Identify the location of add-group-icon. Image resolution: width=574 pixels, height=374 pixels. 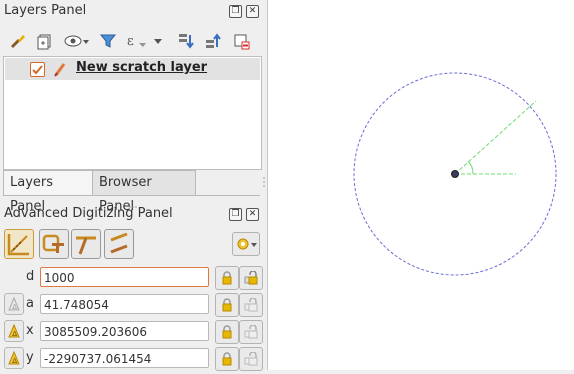
(45, 41).